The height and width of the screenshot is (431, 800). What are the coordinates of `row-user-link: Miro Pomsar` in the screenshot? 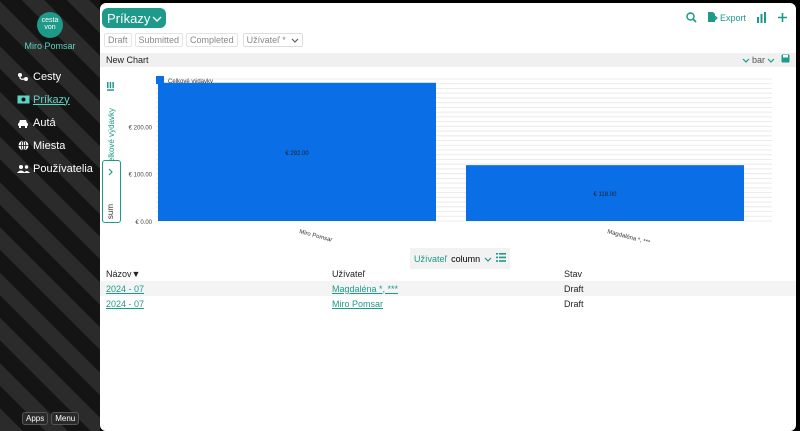 It's located at (357, 304).